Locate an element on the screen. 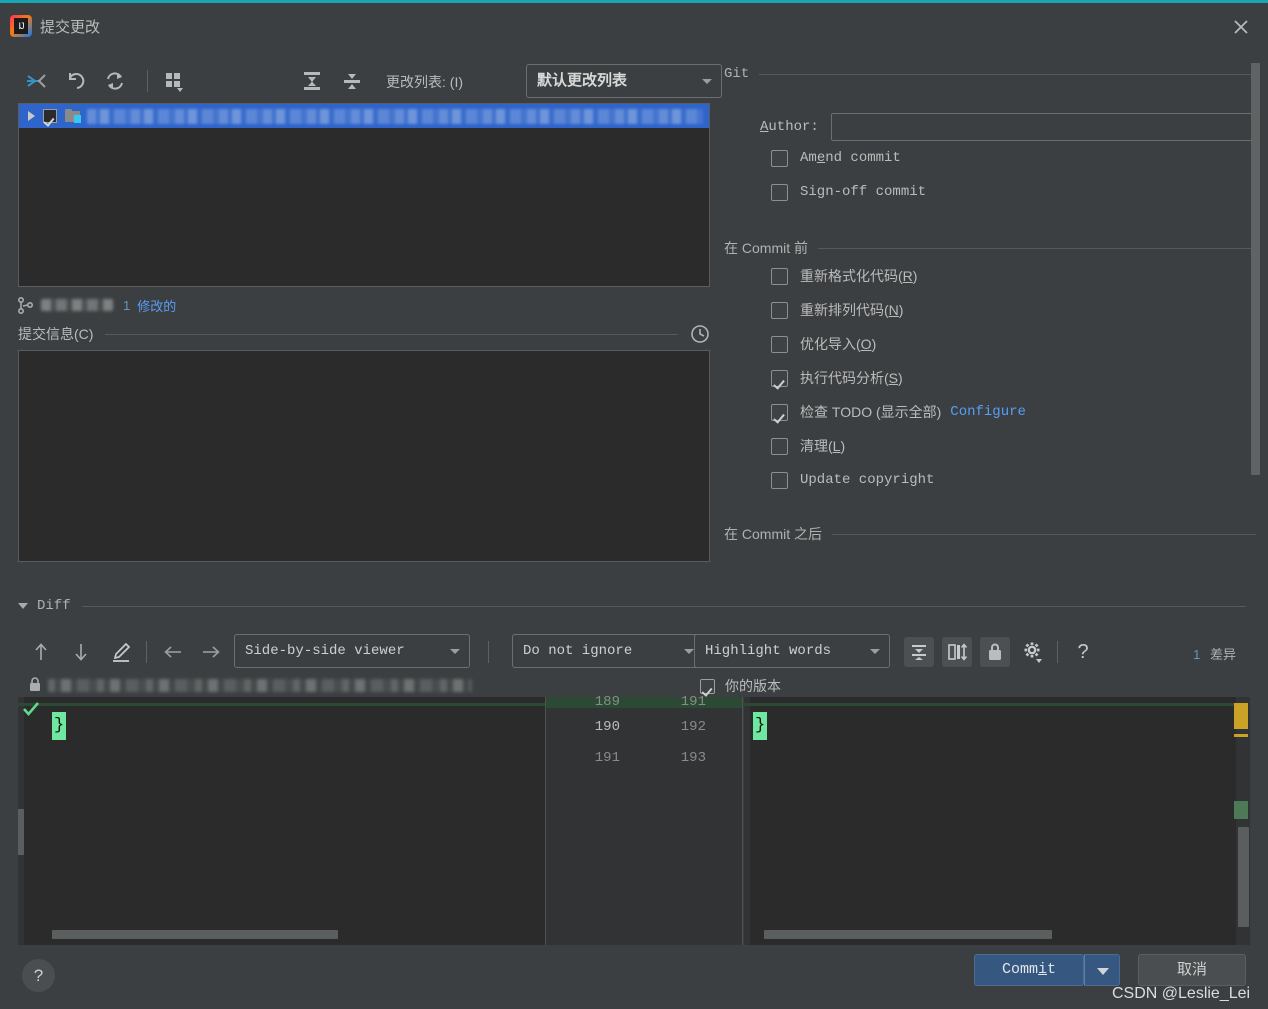 The height and width of the screenshot is (1009, 1268). warning-marker is located at coordinates (1241, 716).